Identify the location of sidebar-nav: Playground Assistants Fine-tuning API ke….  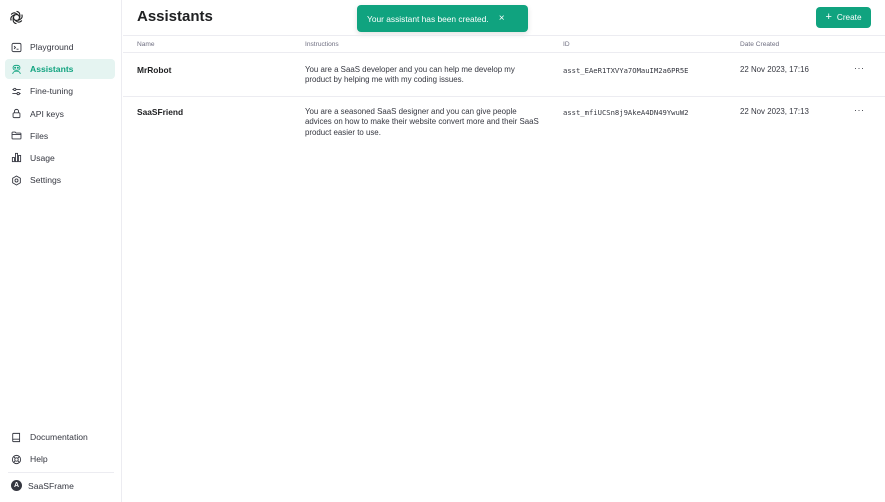
(60, 114).